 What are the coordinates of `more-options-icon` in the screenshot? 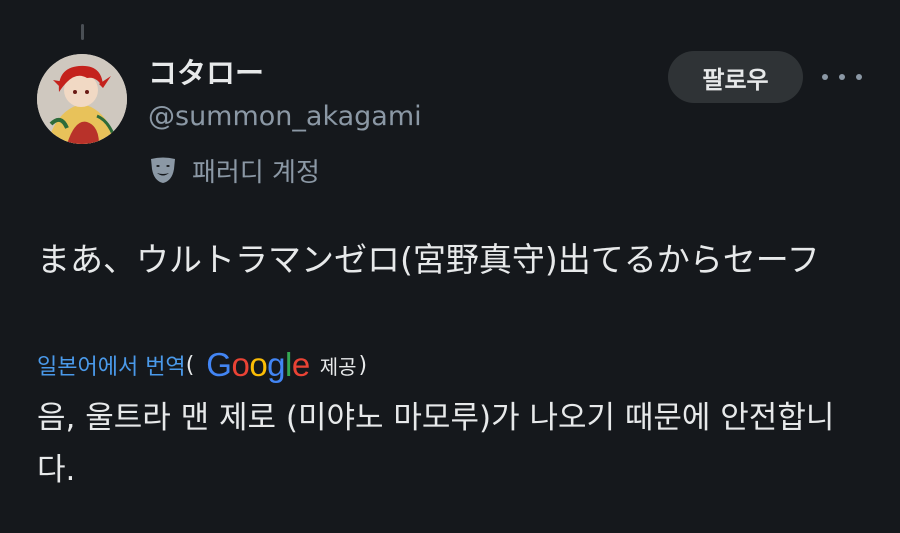 It's located at (842, 77).